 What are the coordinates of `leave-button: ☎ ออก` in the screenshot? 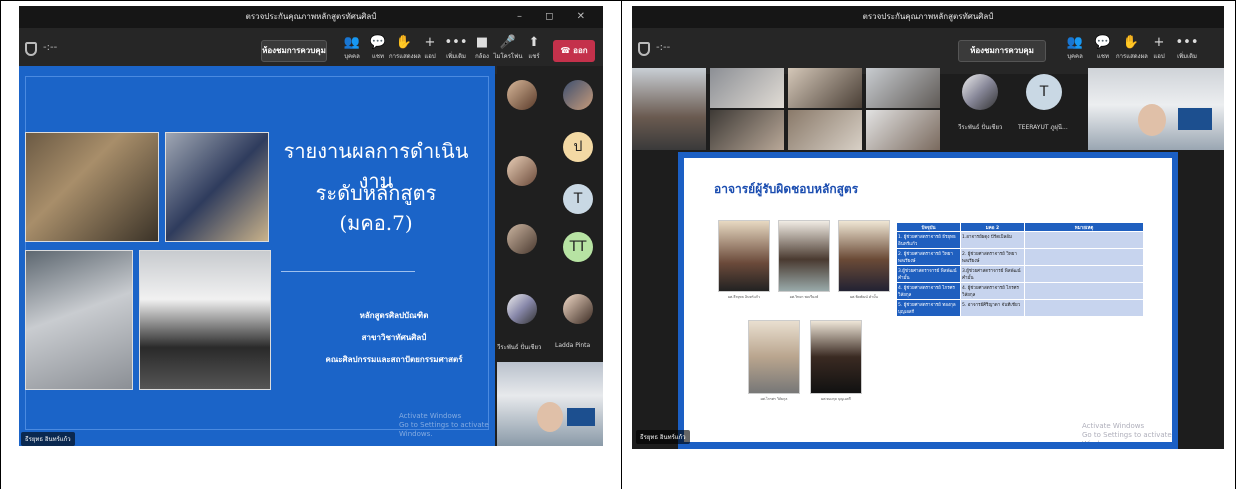 It's located at (574, 51).